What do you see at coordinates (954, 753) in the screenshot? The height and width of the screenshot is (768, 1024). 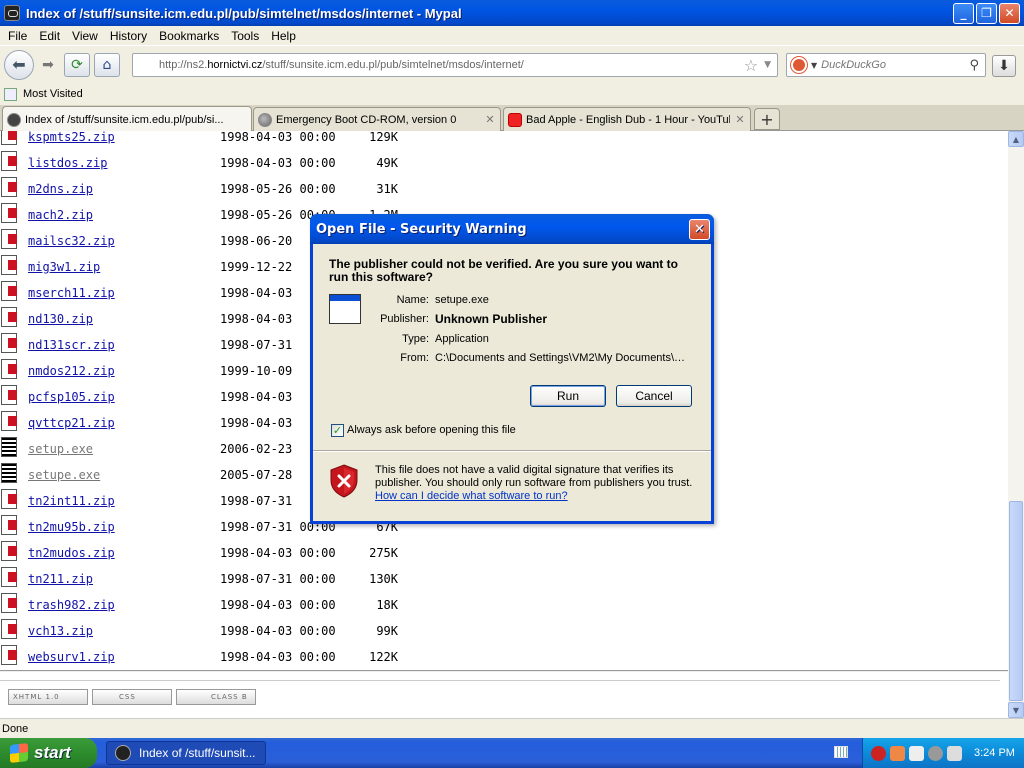 I see `volume-icon` at bounding box center [954, 753].